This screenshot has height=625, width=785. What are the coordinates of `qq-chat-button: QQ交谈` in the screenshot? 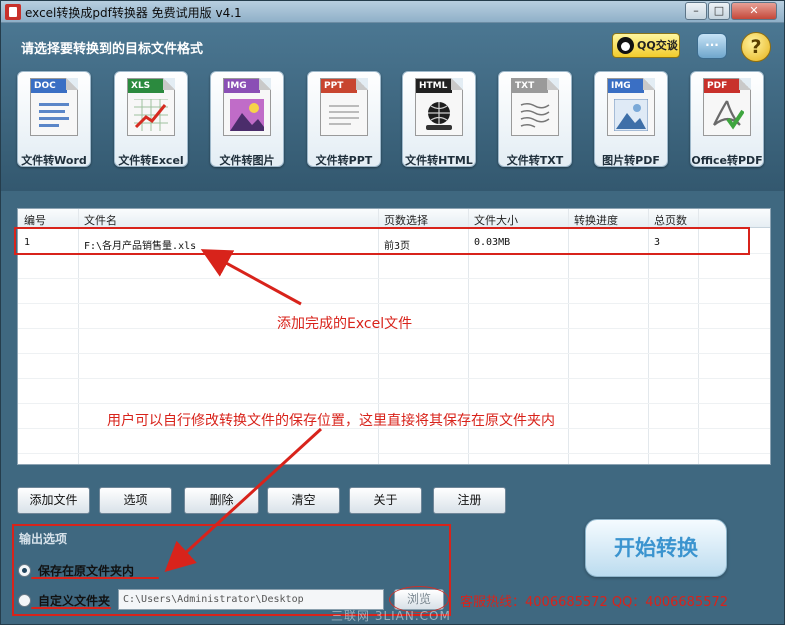 It's located at (646, 45).